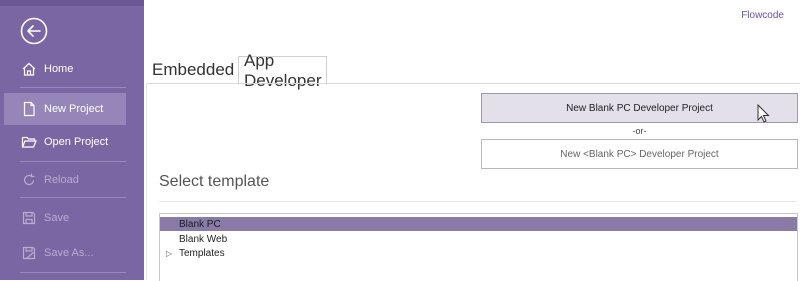  What do you see at coordinates (29, 218) in the screenshot?
I see `save-icon` at bounding box center [29, 218].